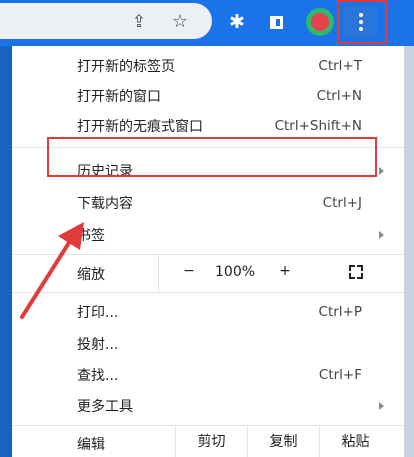  Describe the element at coordinates (355, 441) in the screenshot. I see `paste-button: 粘贴` at that location.